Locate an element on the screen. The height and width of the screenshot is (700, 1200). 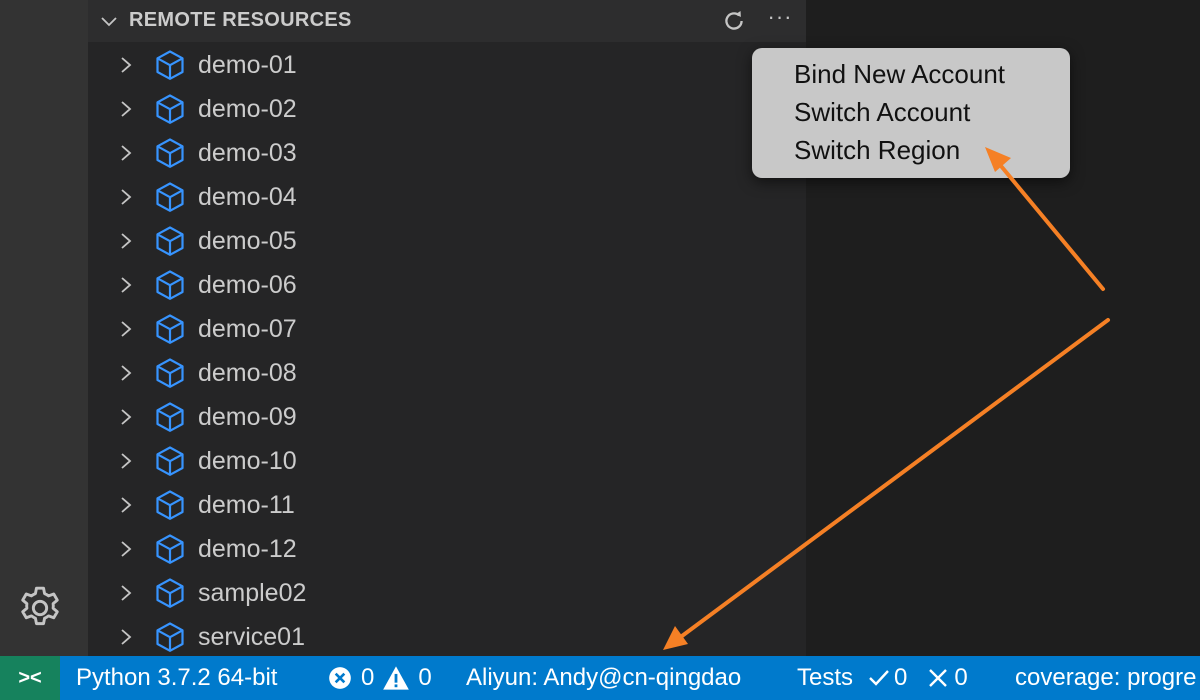
tests-passed-count: 0 is located at coordinates (901, 677).